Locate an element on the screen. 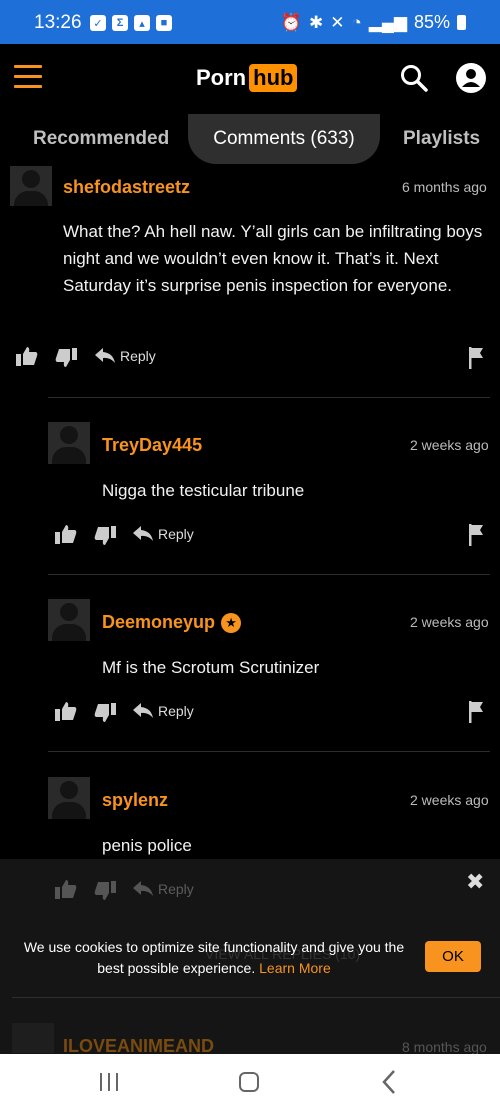 The image size is (500, 1112). site-logo: Porn hub is located at coordinates (247, 78).